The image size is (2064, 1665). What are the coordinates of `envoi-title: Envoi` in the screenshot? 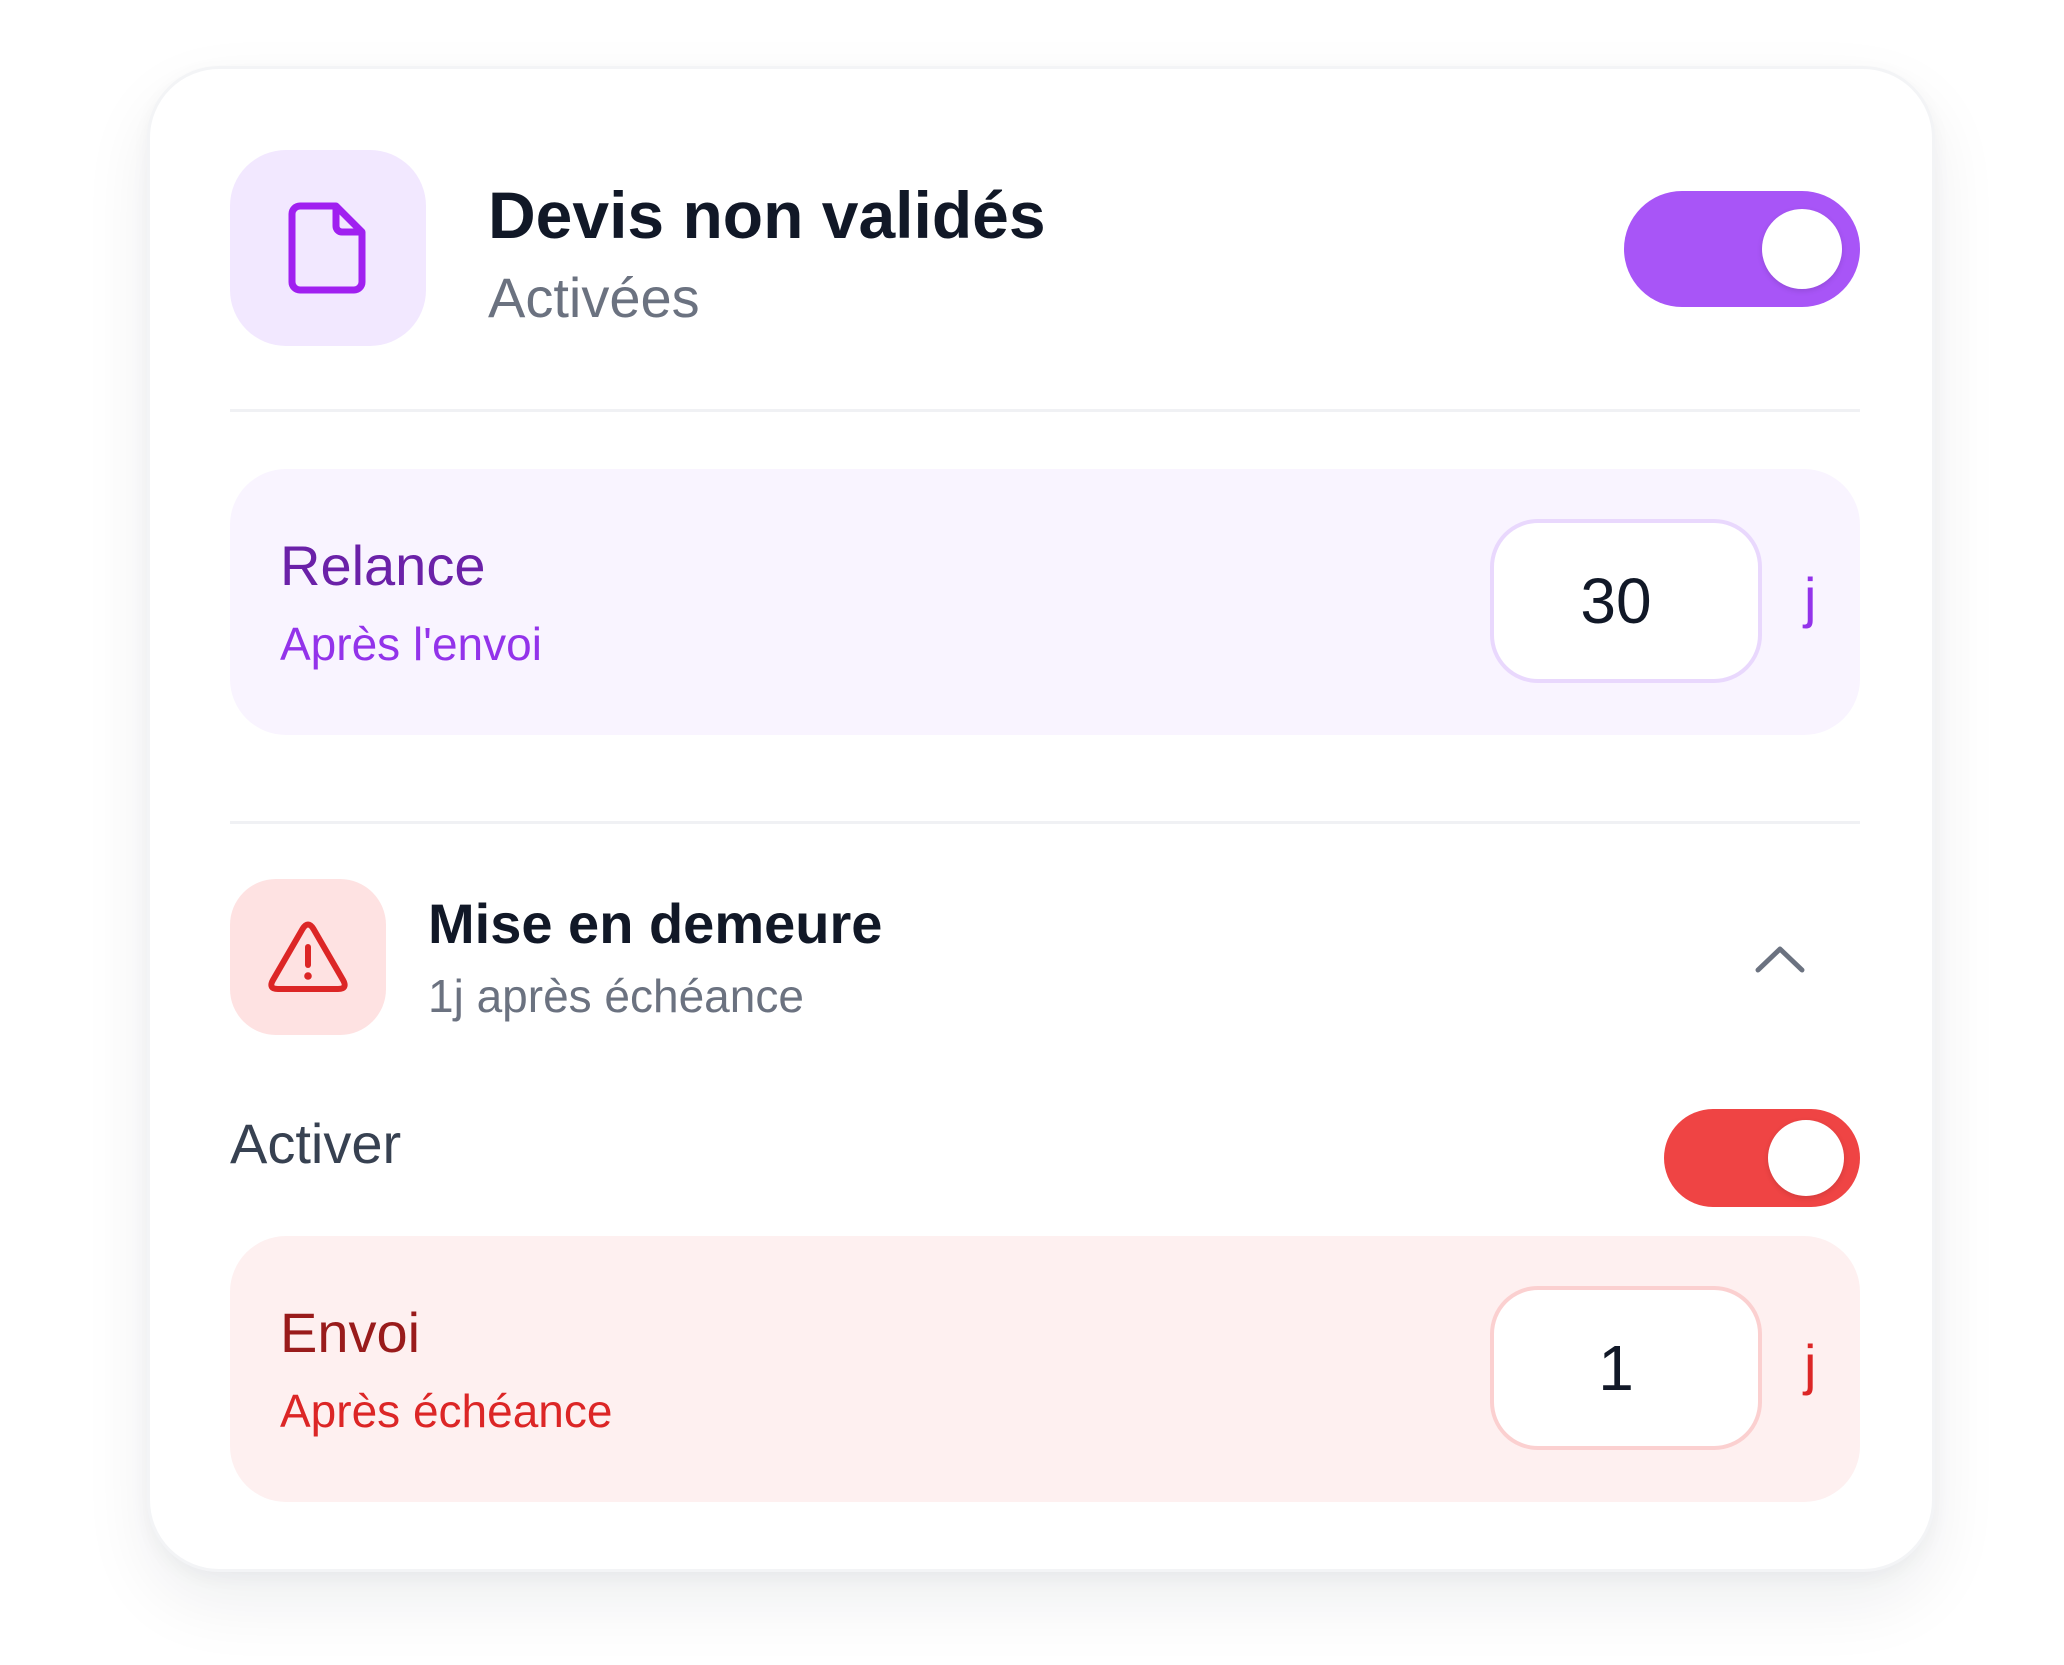 It's located at (350, 1332).